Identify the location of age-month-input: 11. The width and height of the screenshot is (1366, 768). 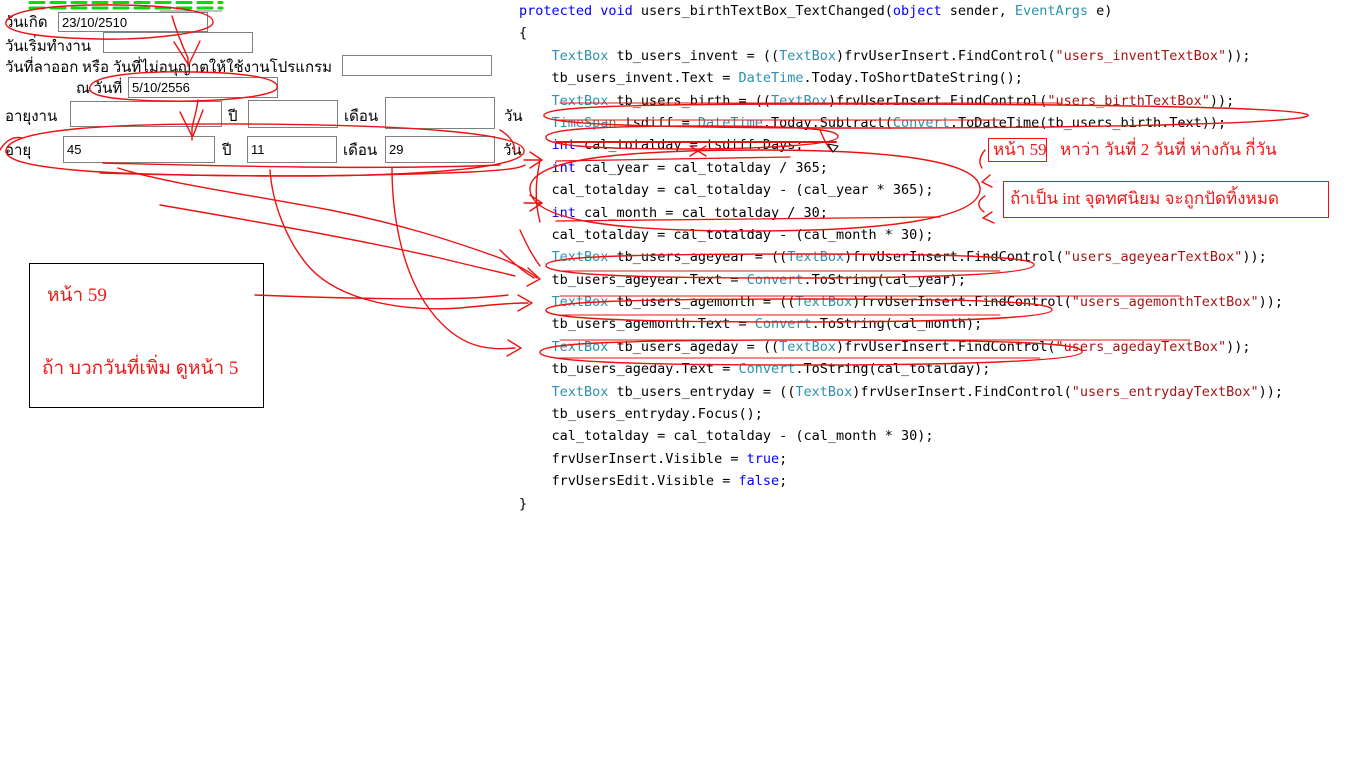
(292, 149).